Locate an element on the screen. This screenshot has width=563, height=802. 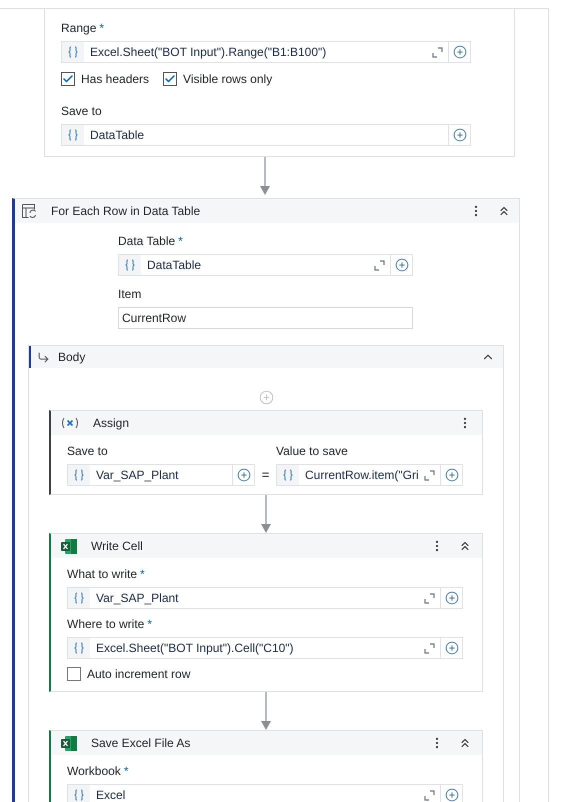
equals-sign: = is located at coordinates (265, 475).